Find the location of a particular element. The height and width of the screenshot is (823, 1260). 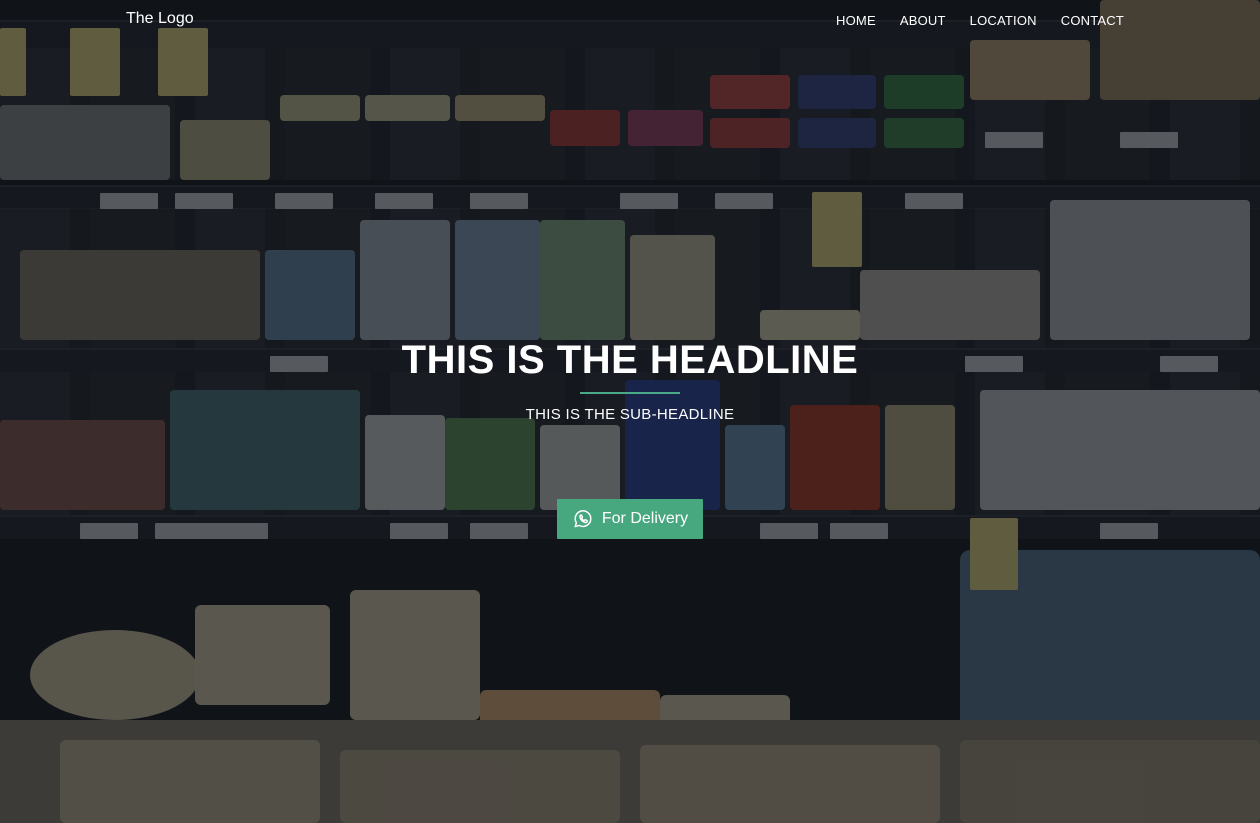

nav-contact: CONTACT is located at coordinates (1092, 20).